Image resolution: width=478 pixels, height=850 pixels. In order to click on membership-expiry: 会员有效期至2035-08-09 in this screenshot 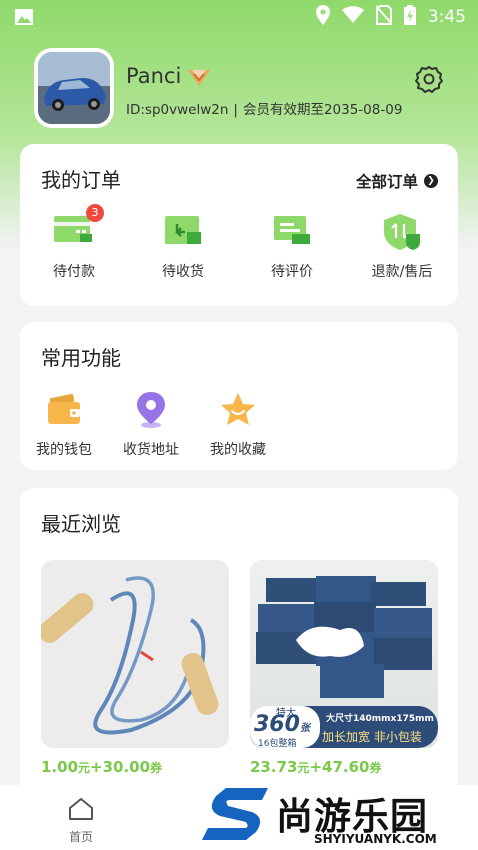, I will do `click(322, 110)`.